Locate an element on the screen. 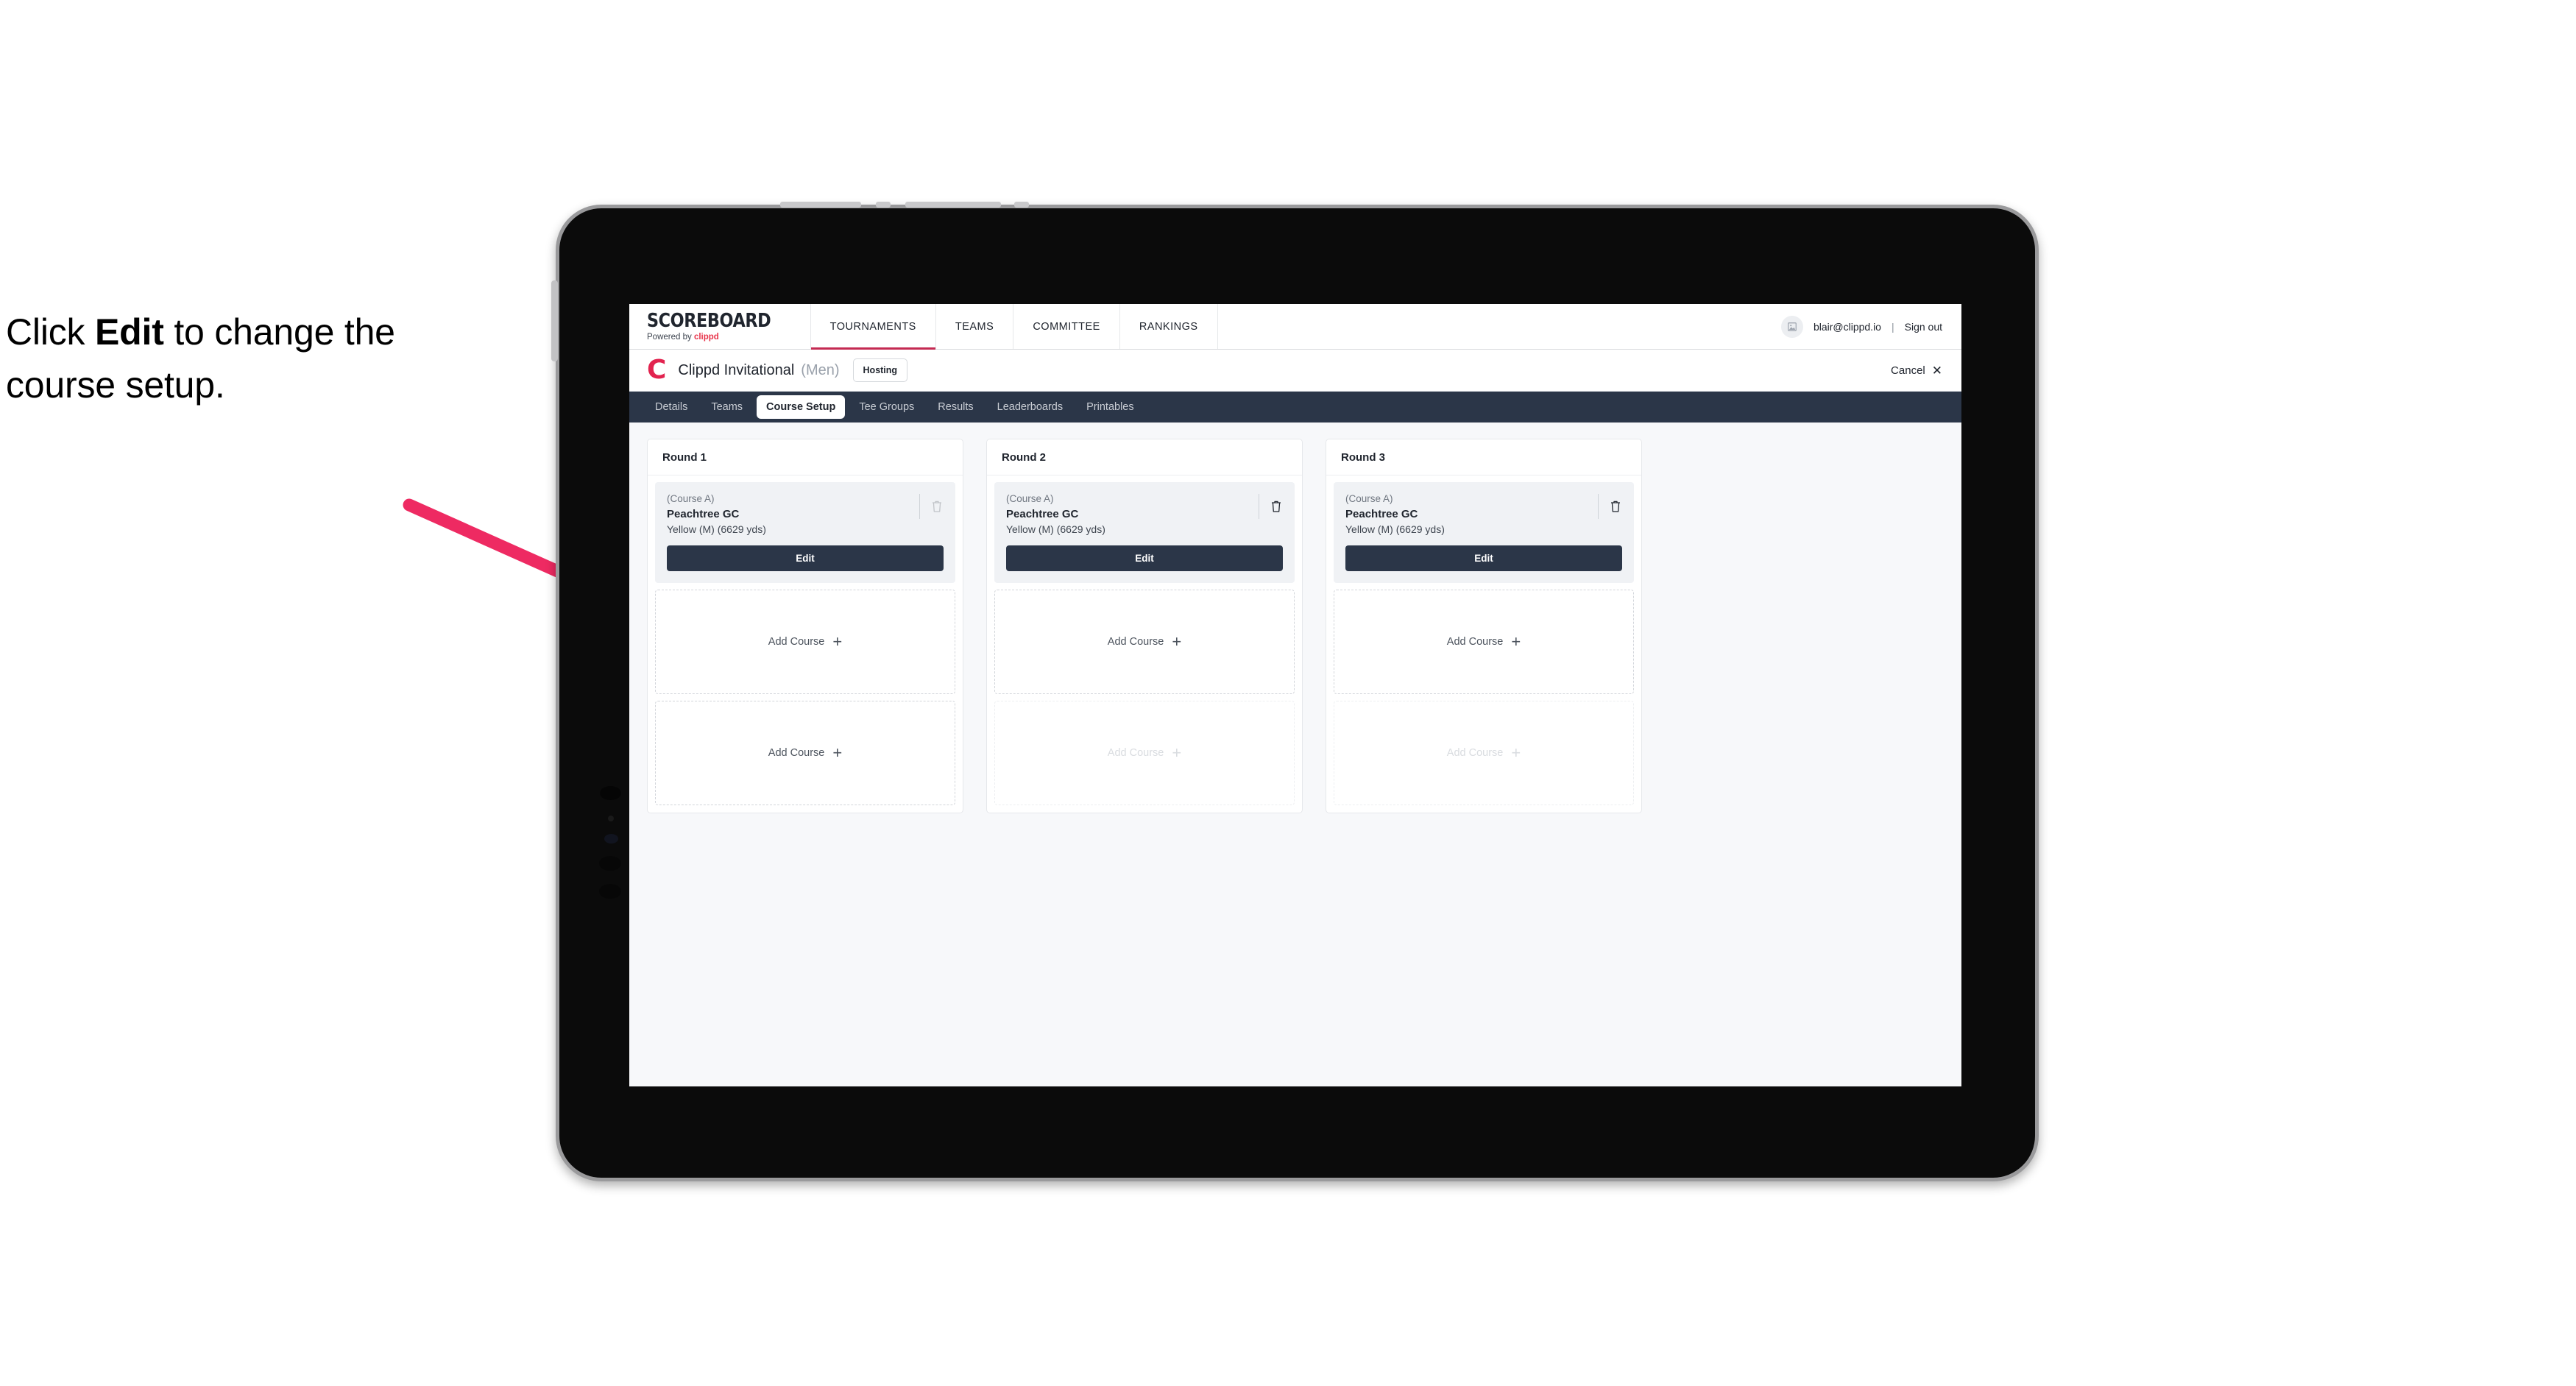 The height and width of the screenshot is (1386, 2576). status-led-icon is located at coordinates (611, 839).